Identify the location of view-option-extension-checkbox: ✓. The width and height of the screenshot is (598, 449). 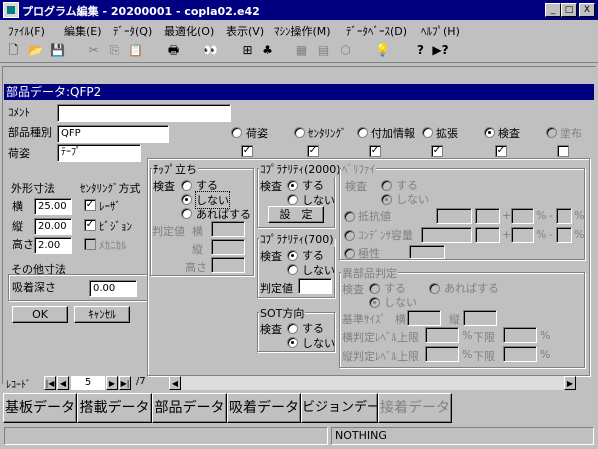
(437, 151).